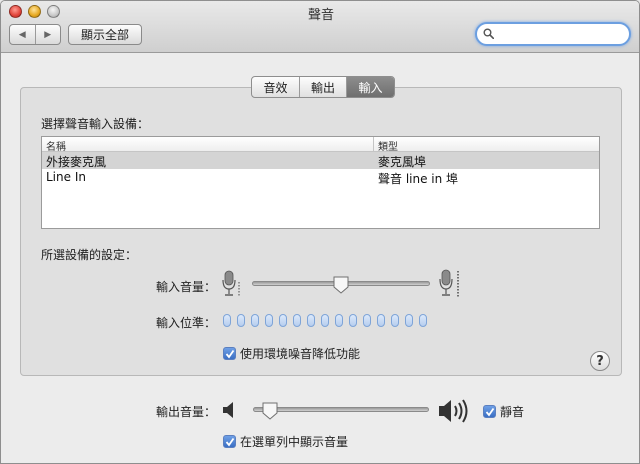 Image resolution: width=640 pixels, height=464 pixels. What do you see at coordinates (105, 34) in the screenshot?
I see `show-all-button: 顯示全部` at bounding box center [105, 34].